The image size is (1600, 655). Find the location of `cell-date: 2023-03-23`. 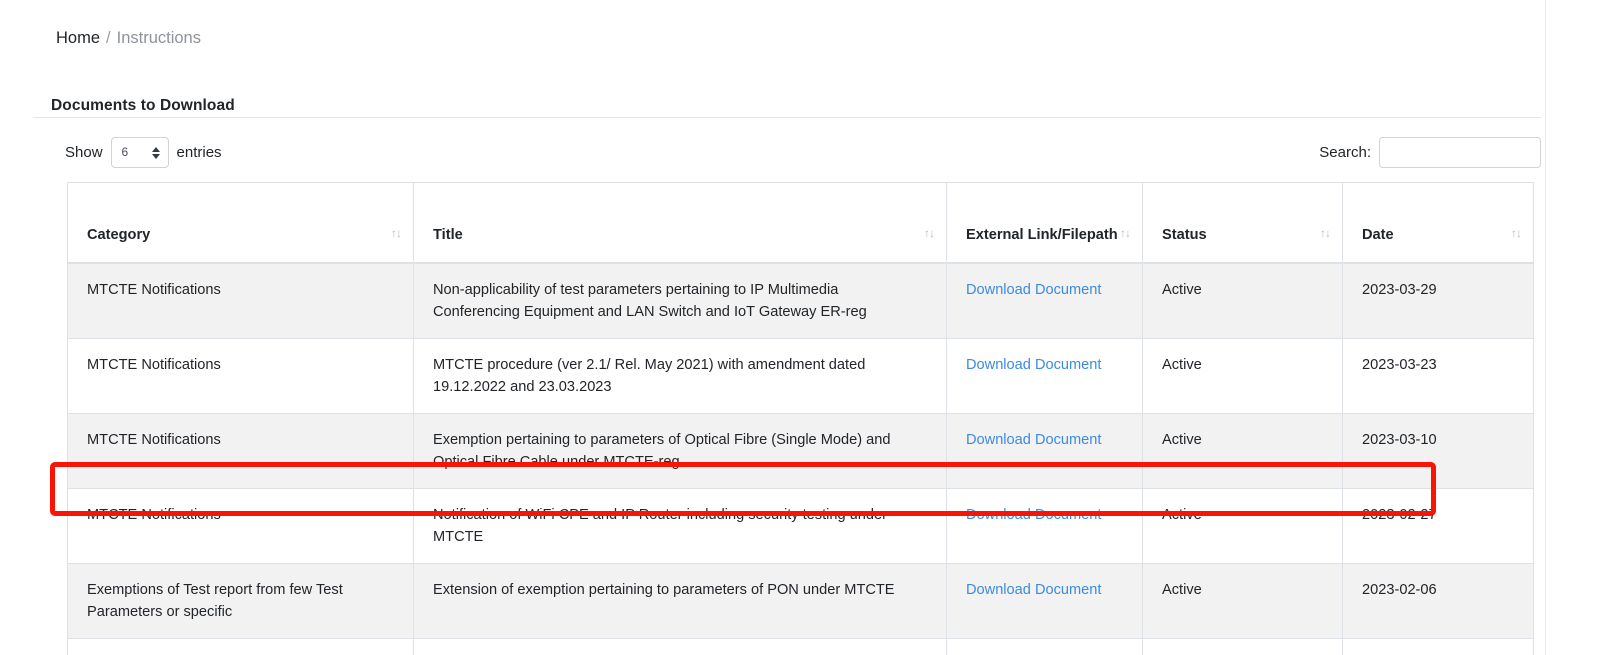

cell-date: 2023-03-23 is located at coordinates (1438, 375).